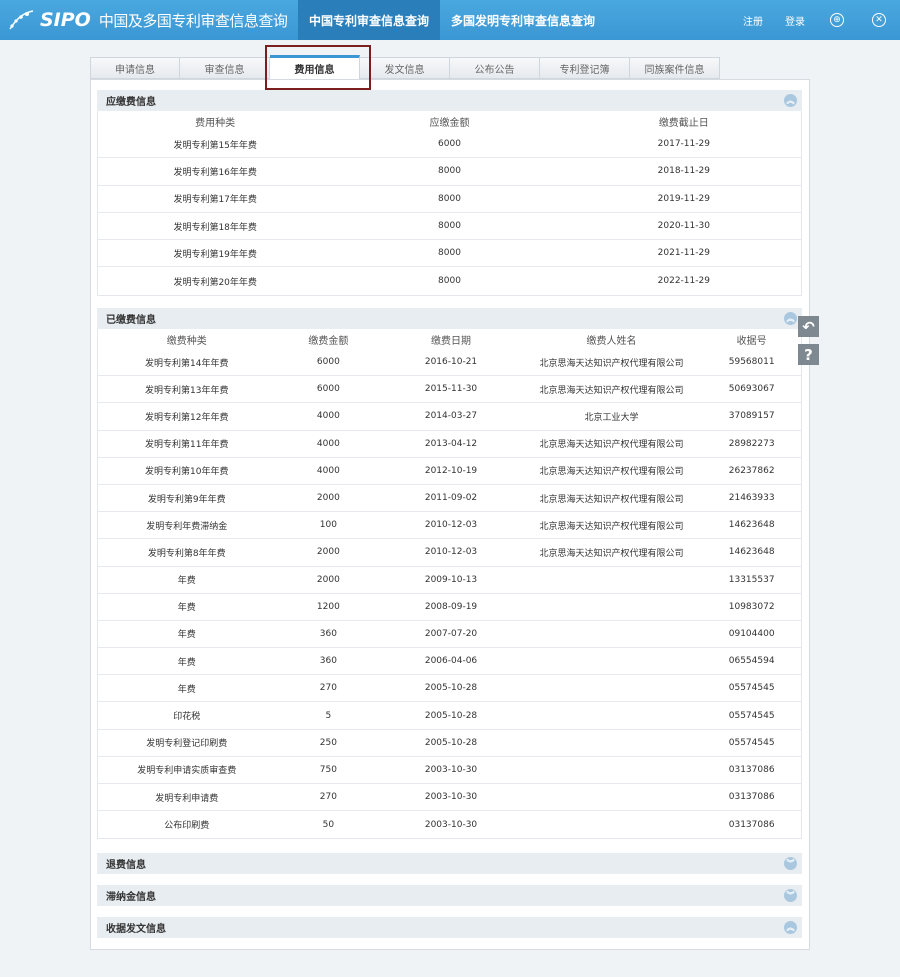 This screenshot has height=977, width=900. What do you see at coordinates (449, 417) in the screenshot?
I see `table-row: 发明专利第12年年费 4000 2014-03-27 北京工业大学 37089157` at bounding box center [449, 417].